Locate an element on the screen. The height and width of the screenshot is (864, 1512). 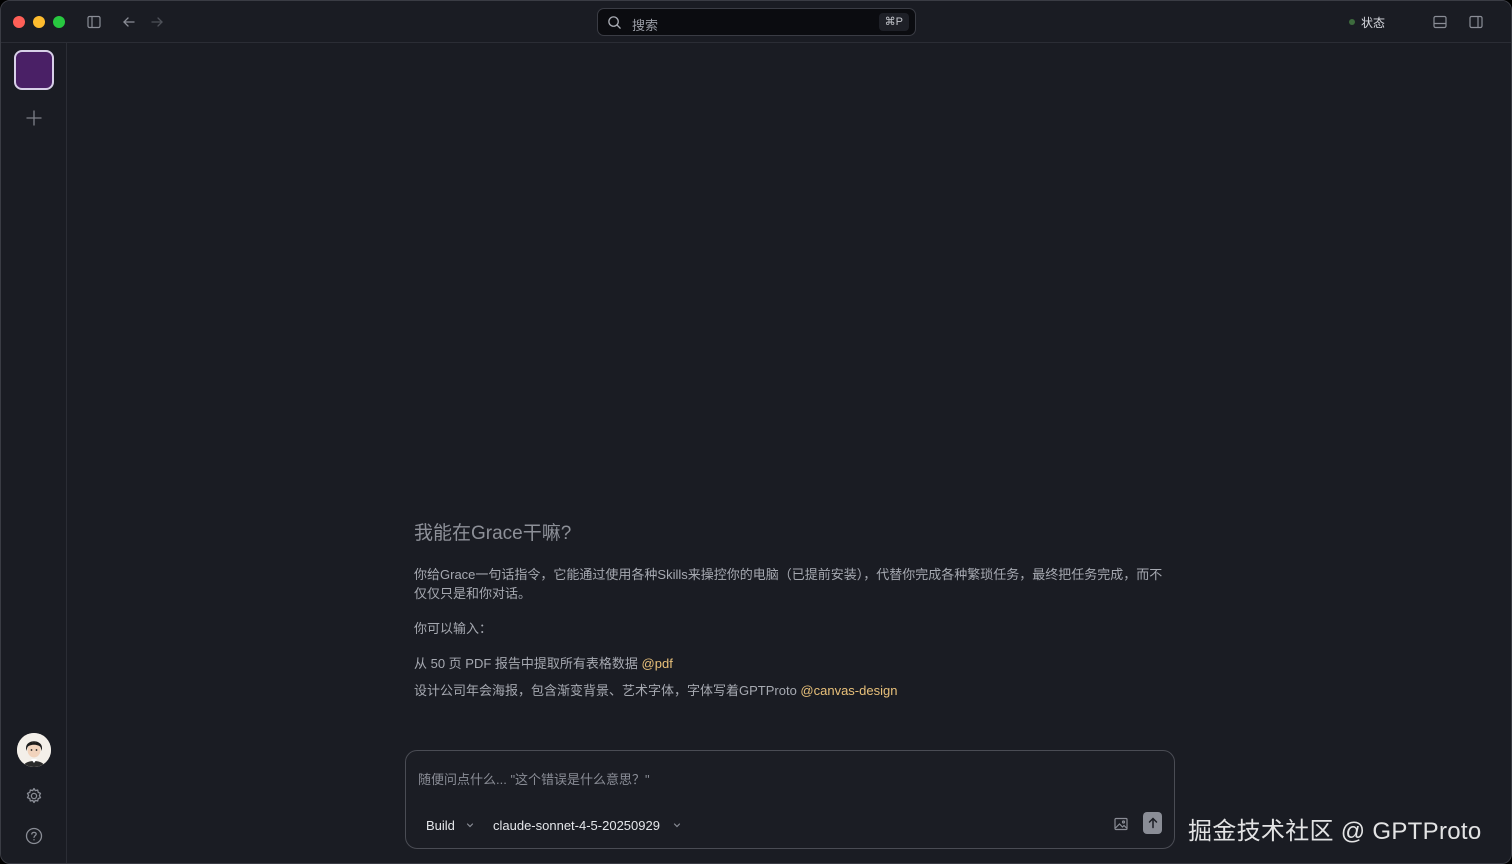
forward-arrow-icon is located at coordinates (157, 22).